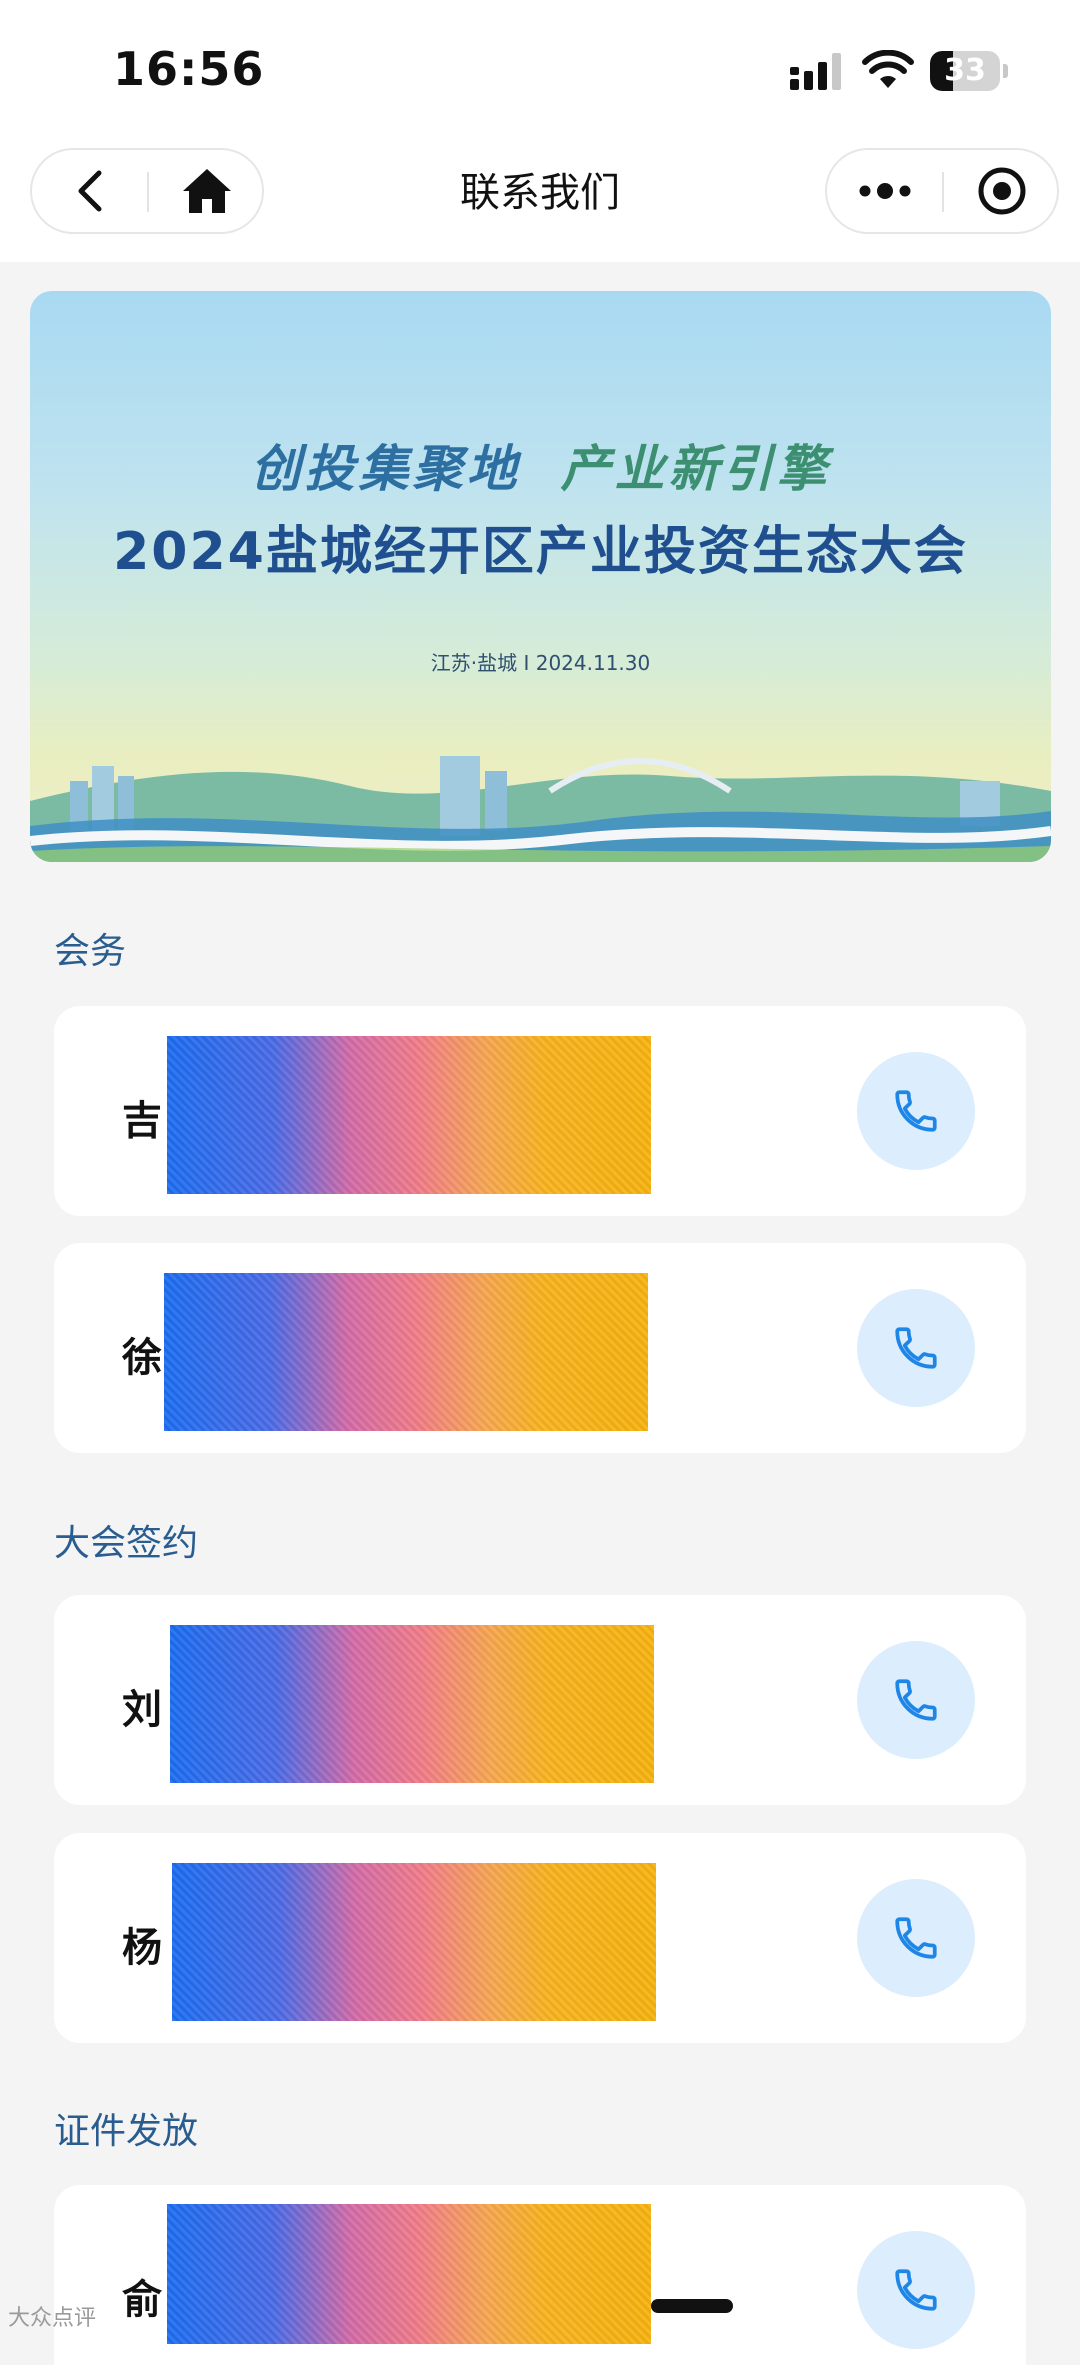  I want to click on wifi-icon, so click(888, 69).